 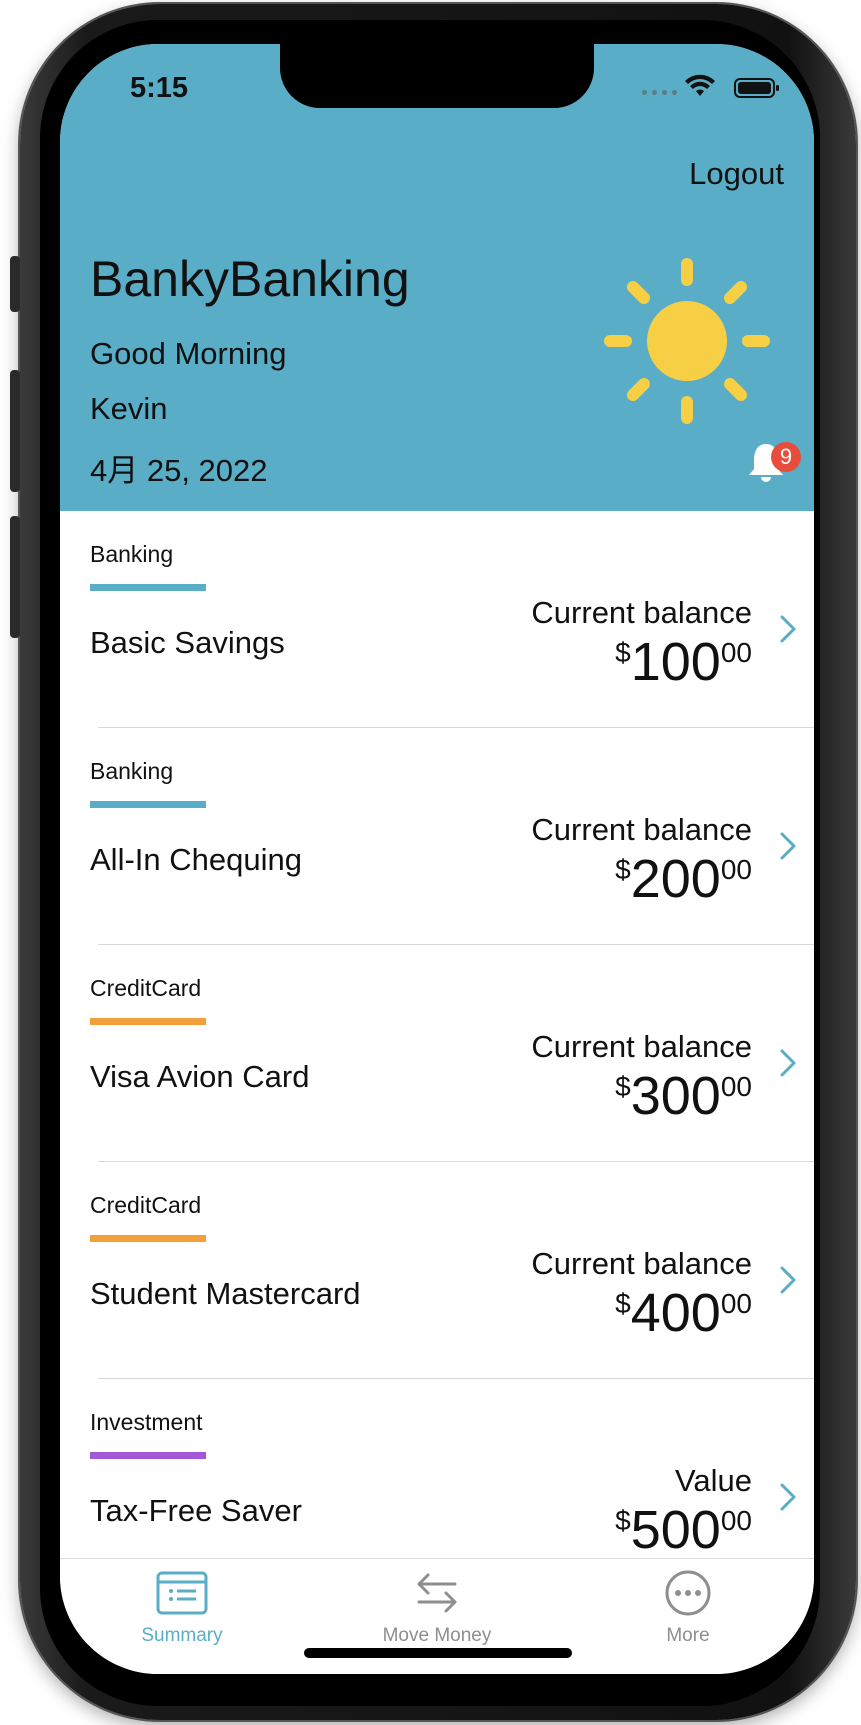 What do you see at coordinates (225, 1293) in the screenshot?
I see `account-name: Student Mastercard` at bounding box center [225, 1293].